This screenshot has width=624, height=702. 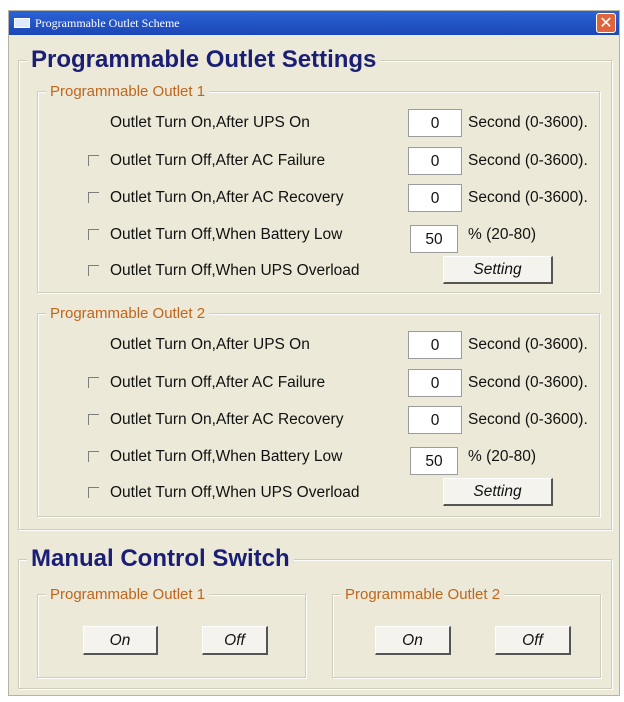 I want to click on outlet-1-settings-label: Programmable Outlet 1, so click(x=128, y=91).